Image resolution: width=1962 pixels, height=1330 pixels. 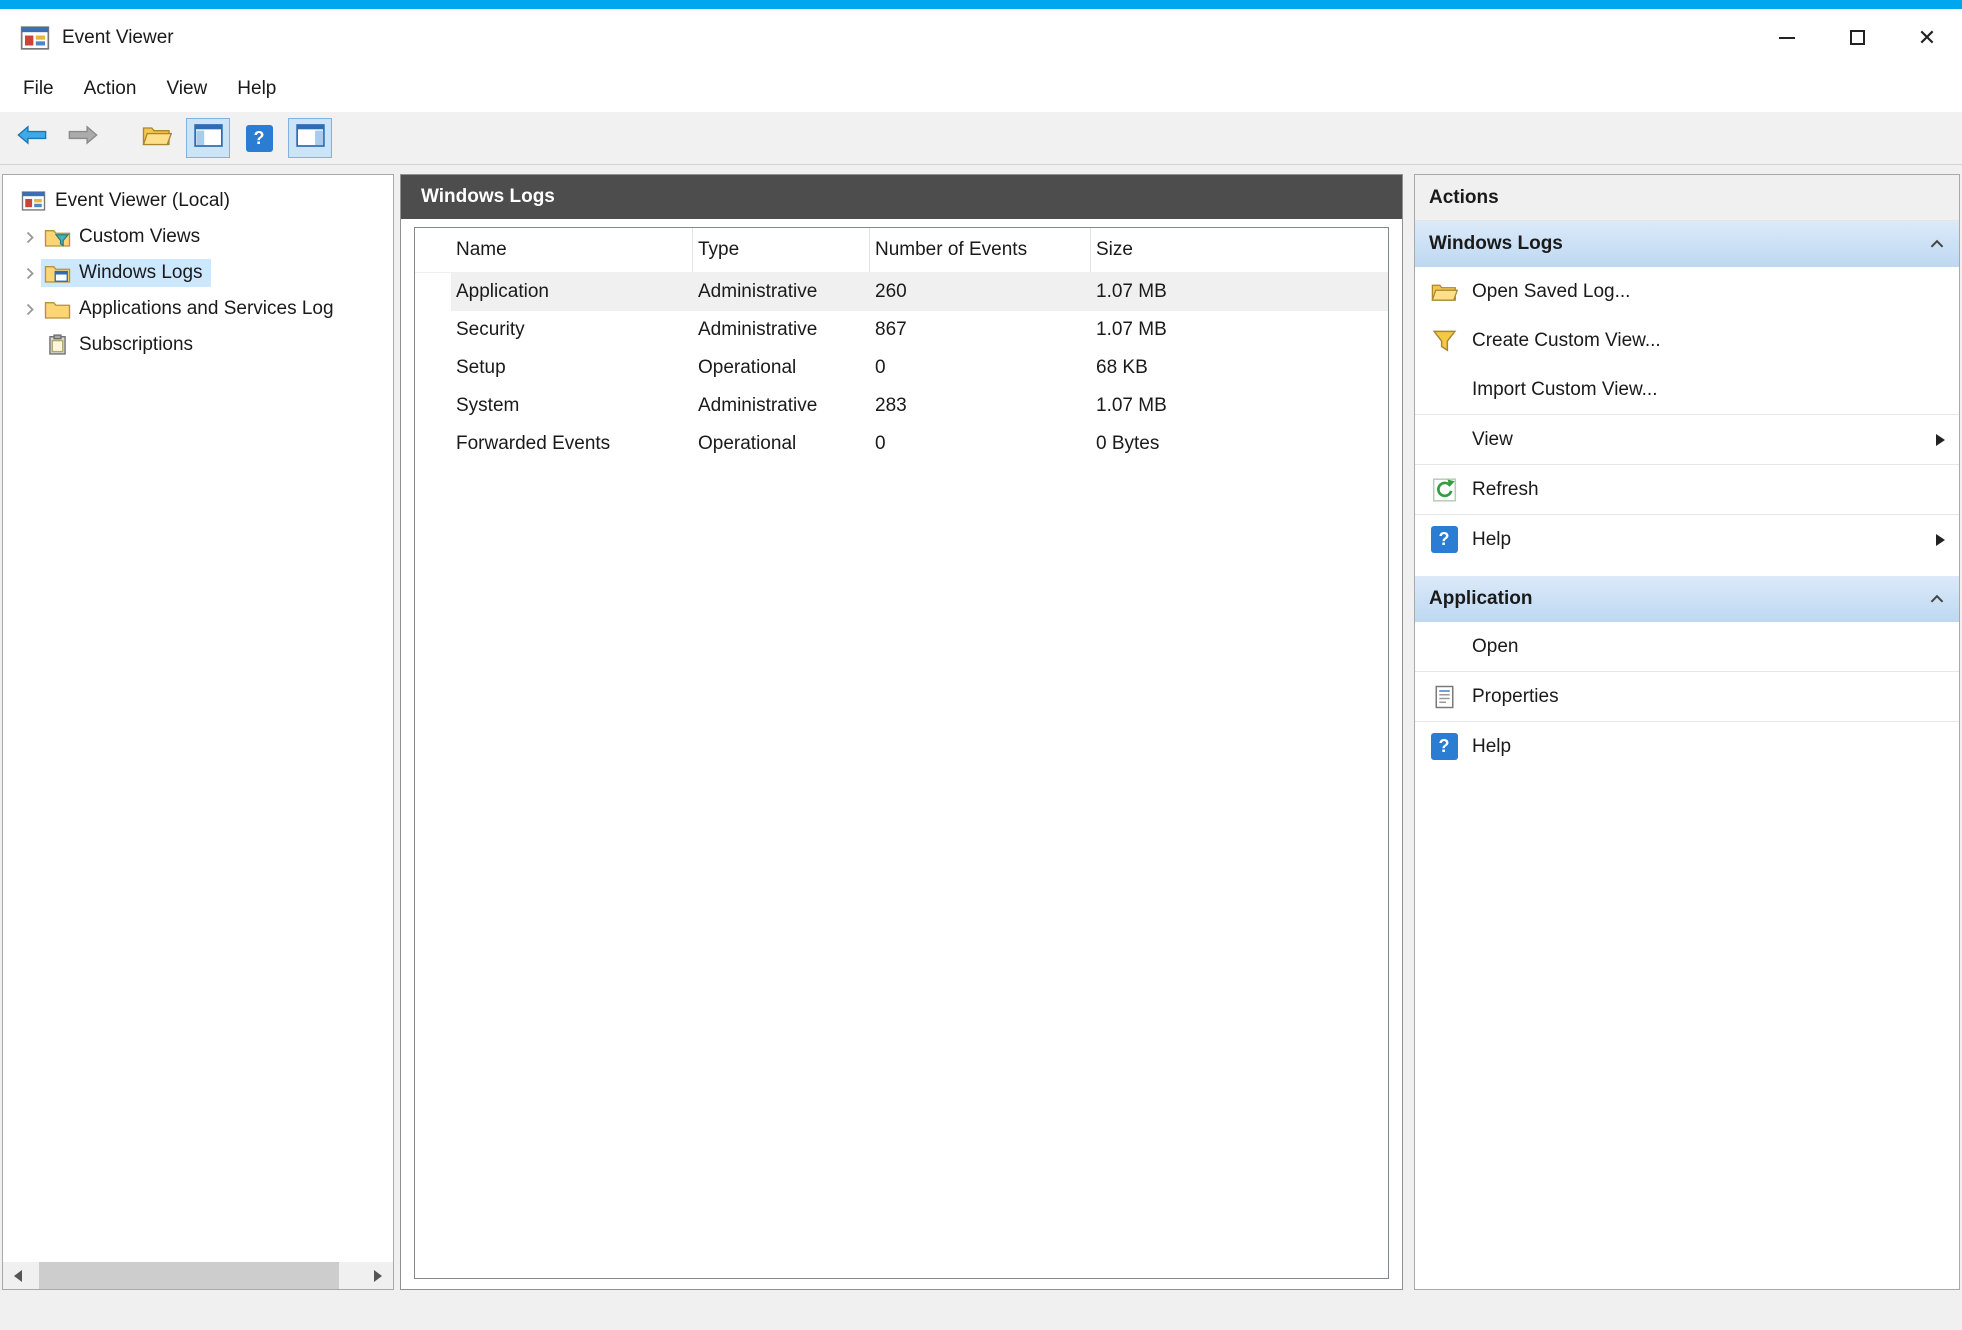 What do you see at coordinates (33, 201) in the screenshot?
I see `event-viewer-root-icon` at bounding box center [33, 201].